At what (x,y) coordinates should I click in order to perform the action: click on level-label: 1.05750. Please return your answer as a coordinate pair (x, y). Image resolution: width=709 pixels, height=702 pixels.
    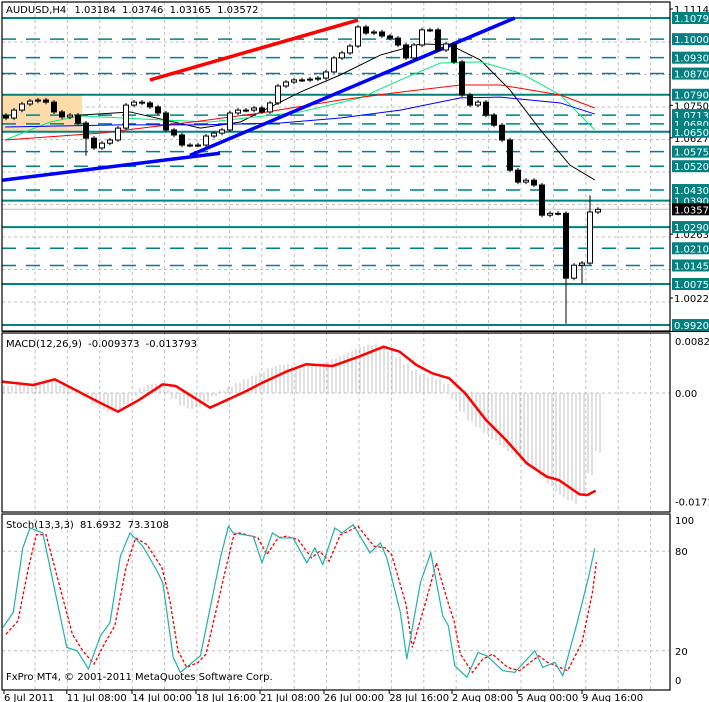
    Looking at the image, I should click on (691, 153).